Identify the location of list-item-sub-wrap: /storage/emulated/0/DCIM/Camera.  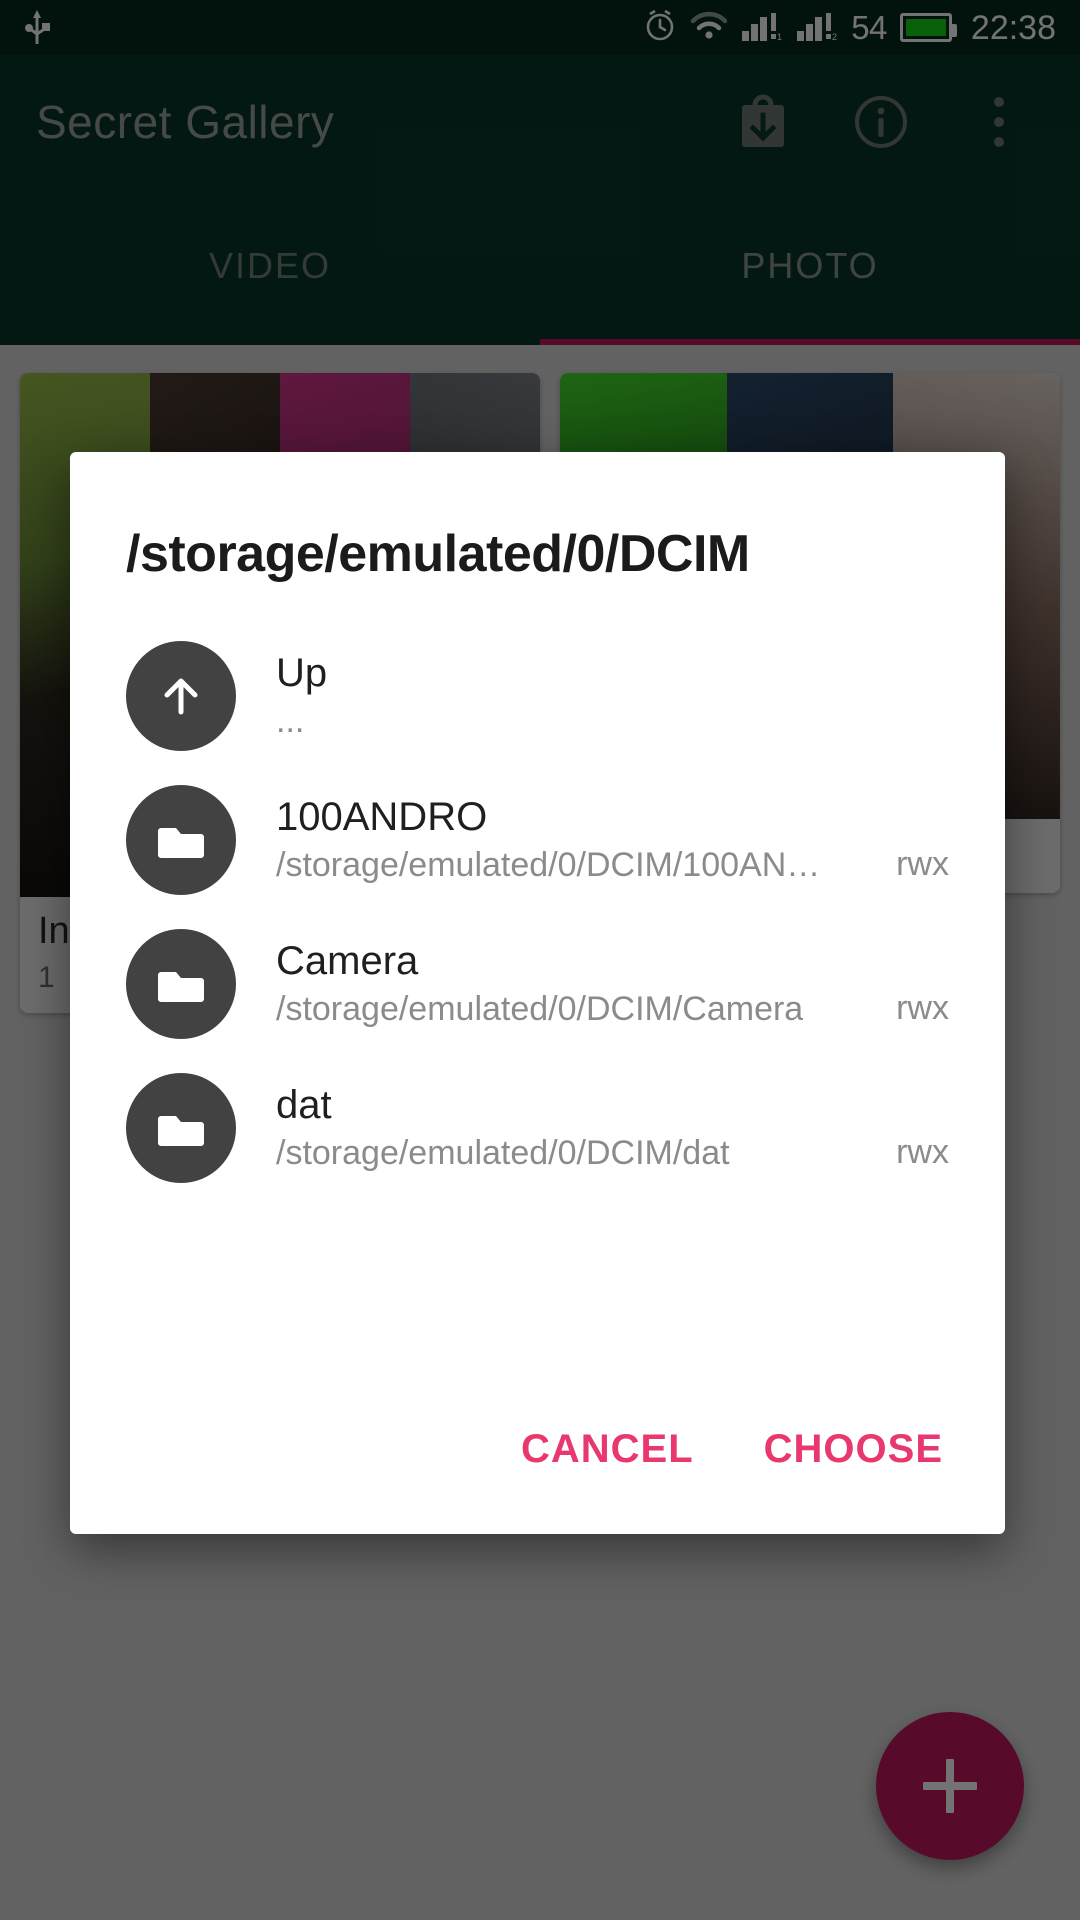
(575, 1006).